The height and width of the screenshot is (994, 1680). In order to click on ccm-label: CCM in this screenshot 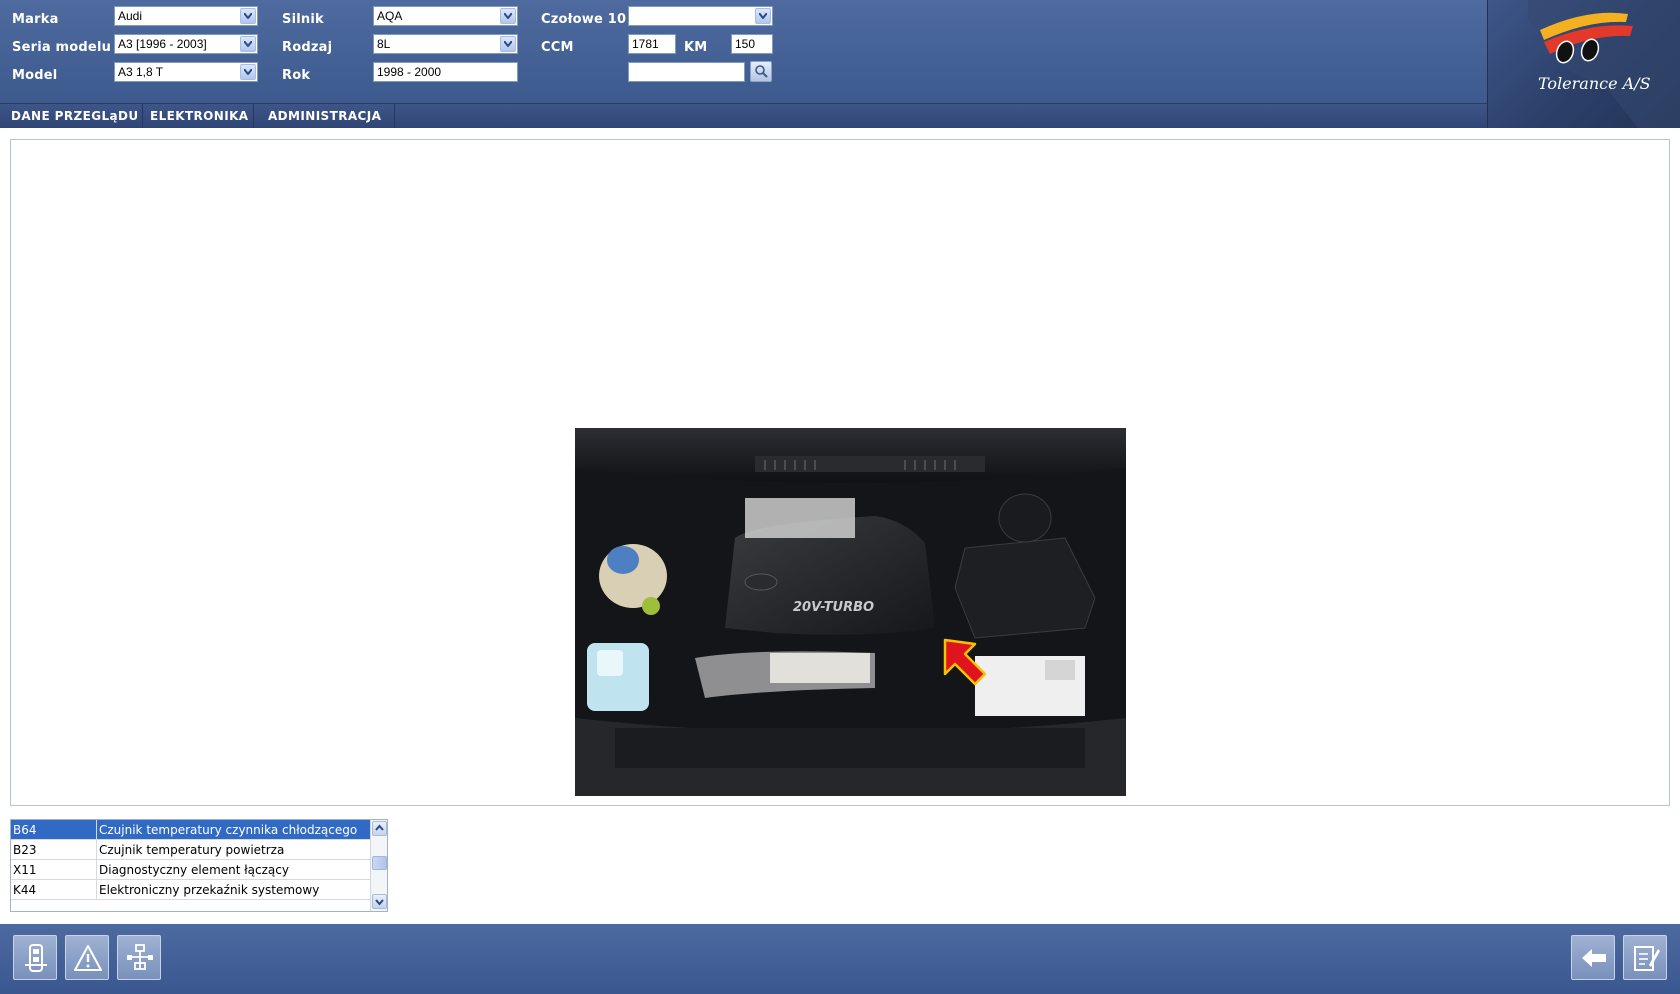, I will do `click(557, 47)`.